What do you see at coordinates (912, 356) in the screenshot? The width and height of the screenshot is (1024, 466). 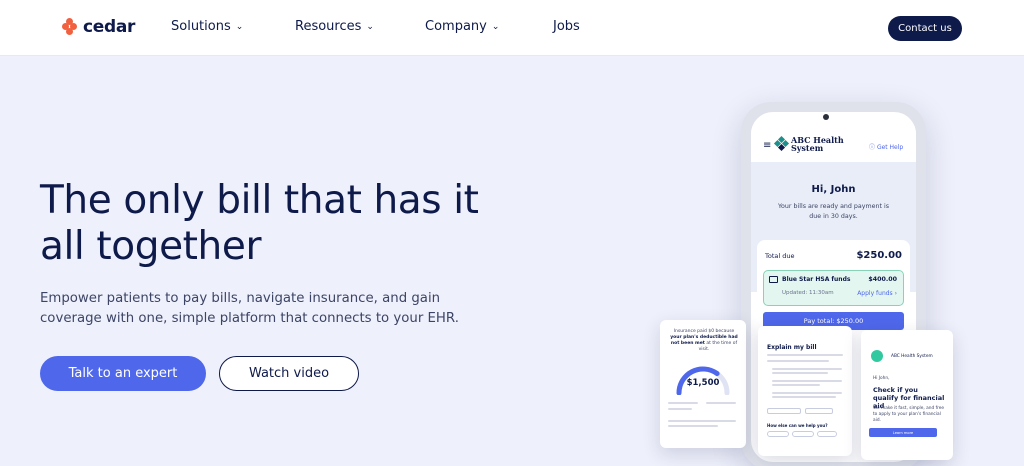 I see `aid-org-name: ABC Health System` at bounding box center [912, 356].